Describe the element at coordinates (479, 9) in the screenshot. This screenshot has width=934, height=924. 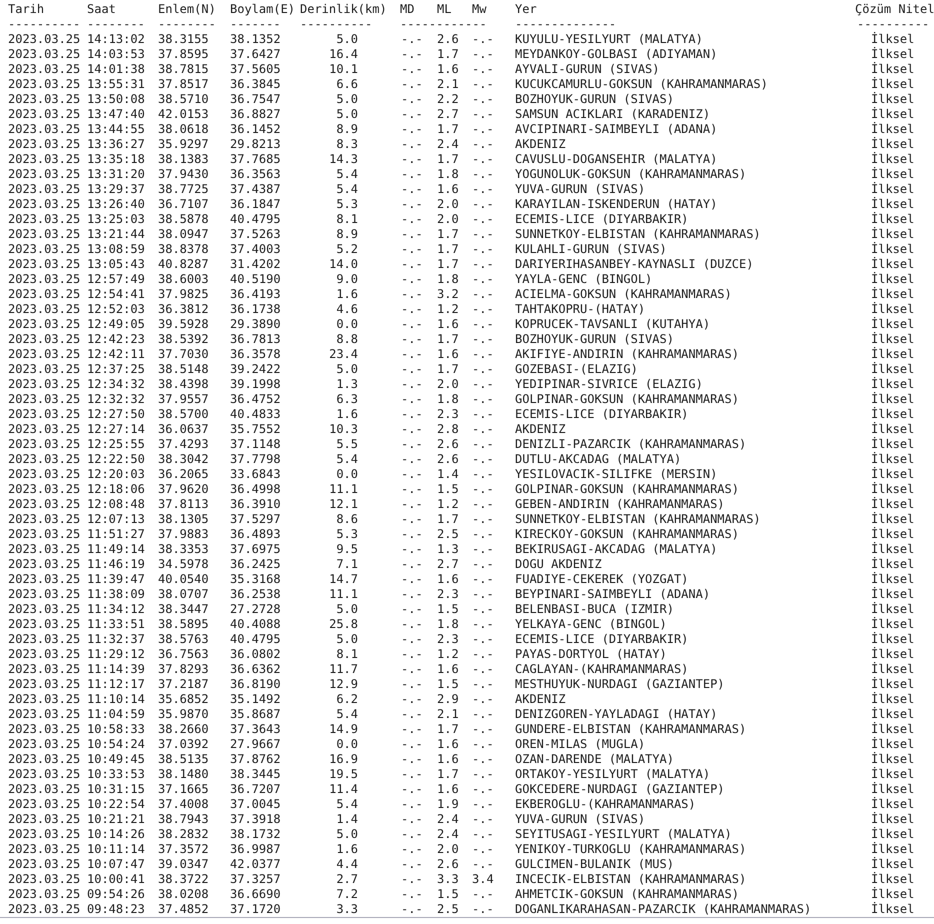
I see `mw-heading: Mw` at that location.